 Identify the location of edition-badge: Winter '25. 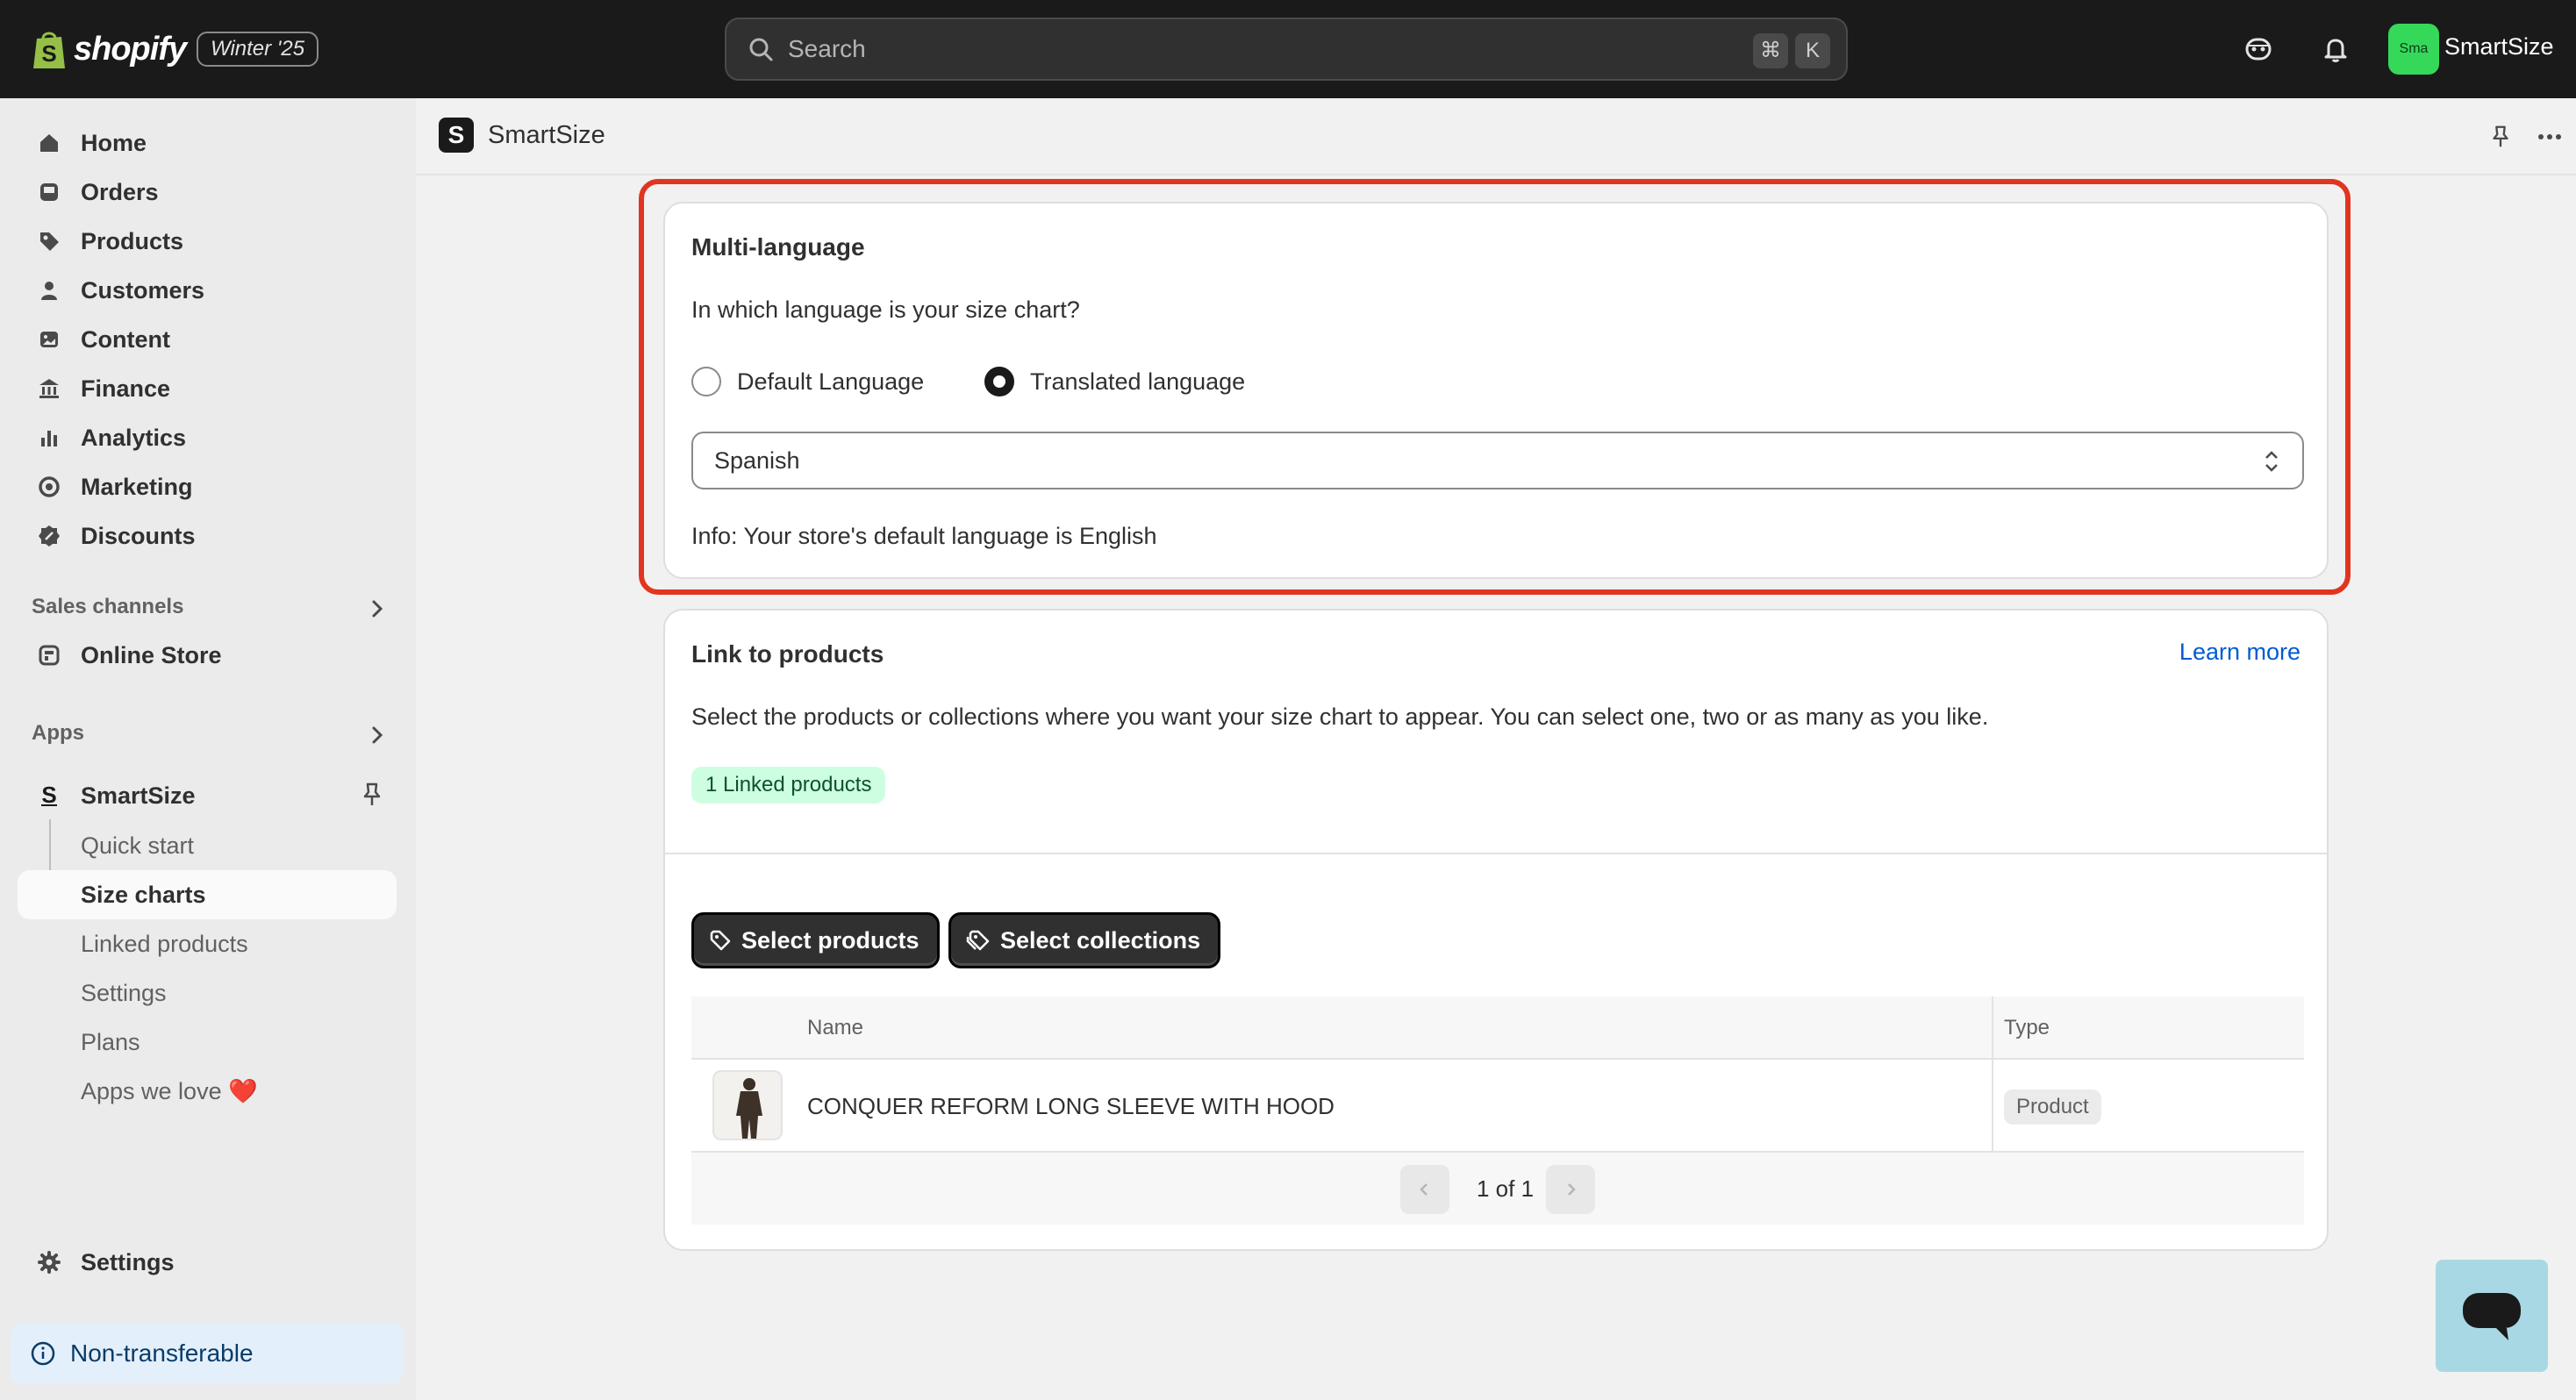
(258, 49).